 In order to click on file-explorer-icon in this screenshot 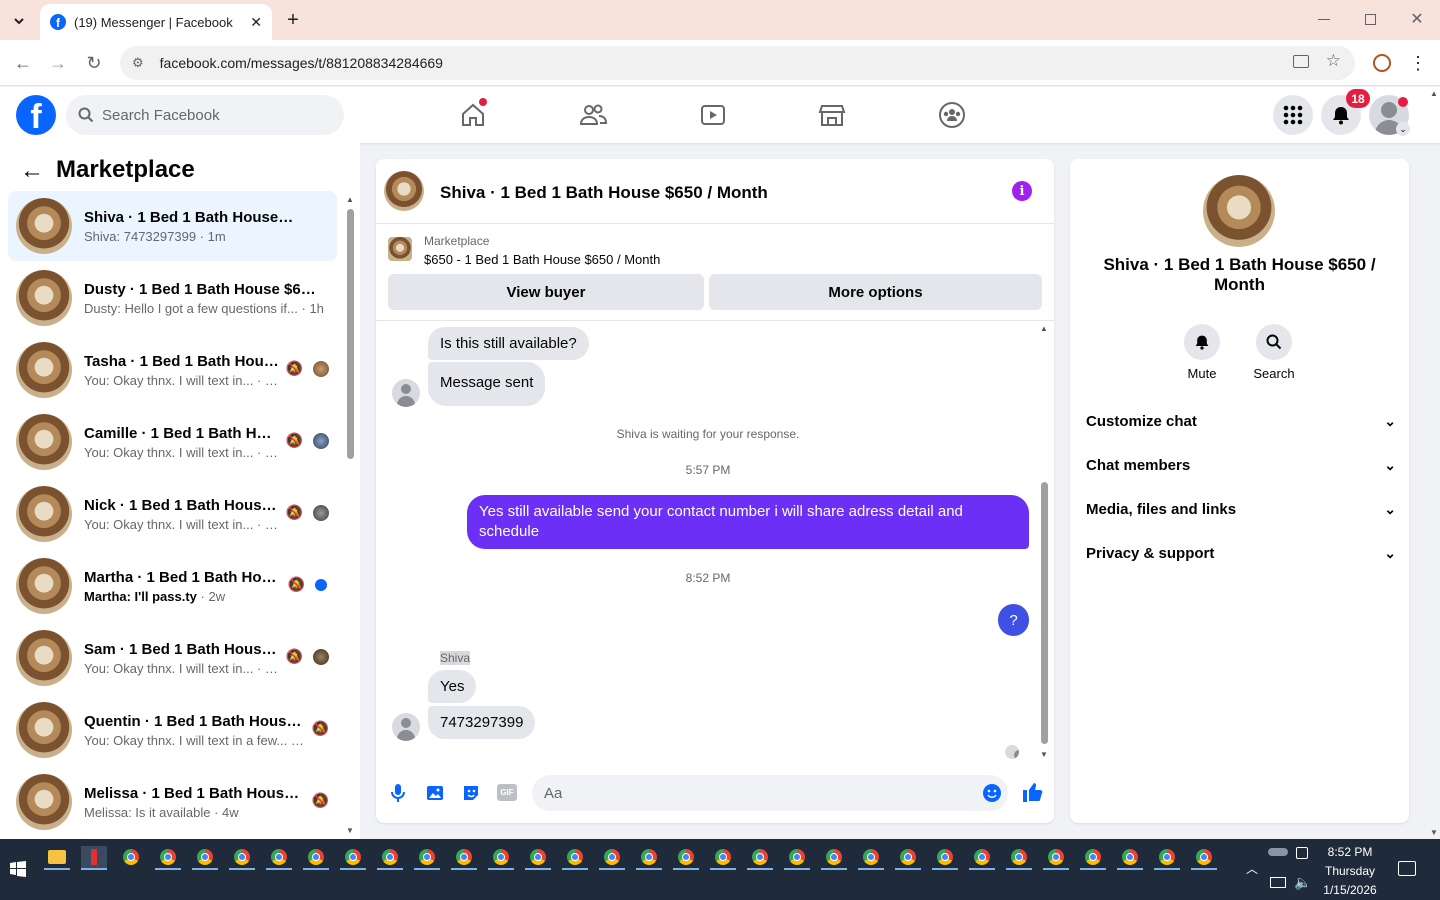, I will do `click(57, 857)`.